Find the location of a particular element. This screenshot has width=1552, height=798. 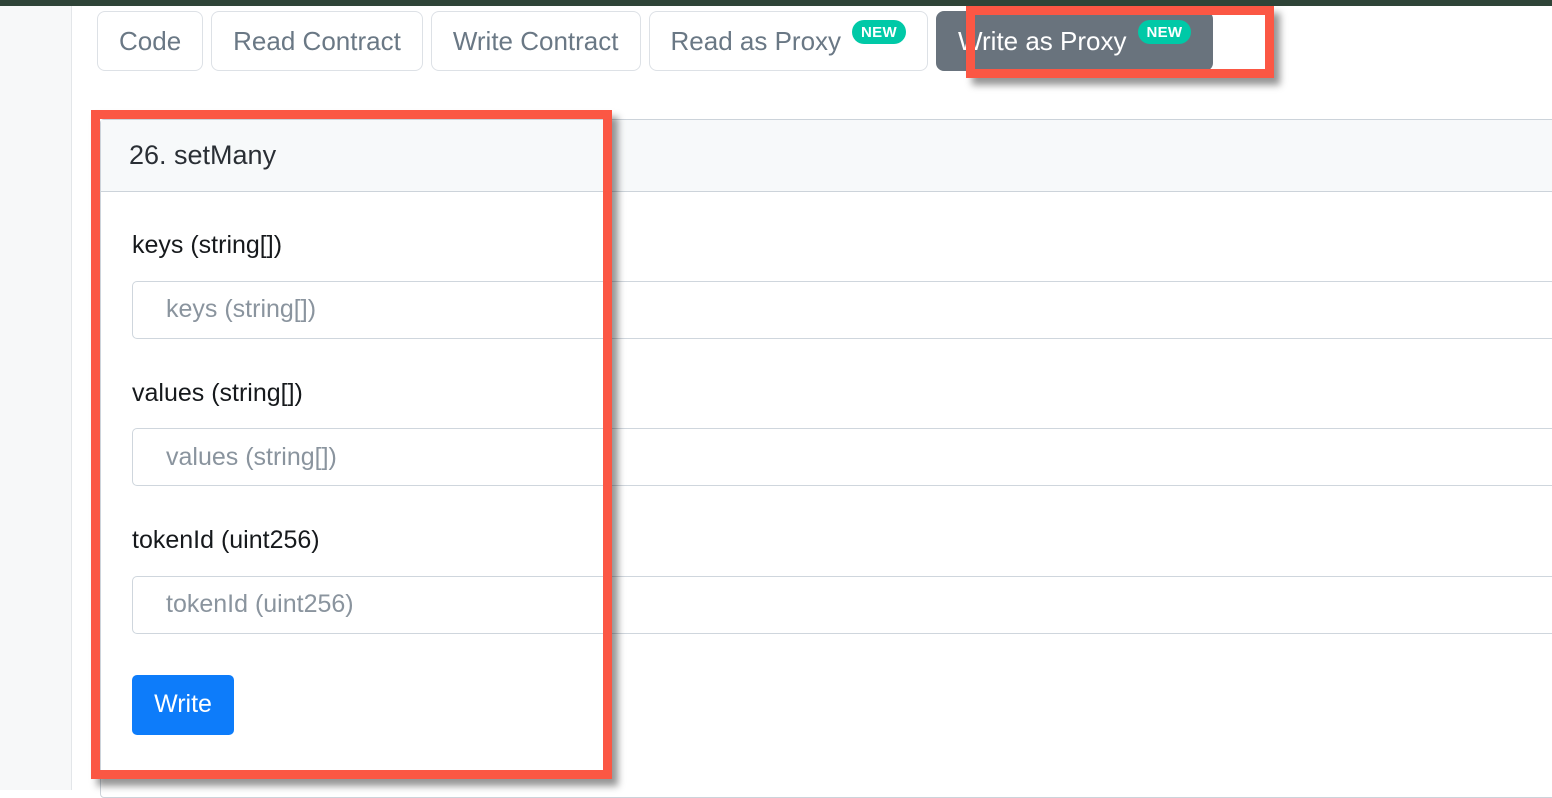

tab-code-label: Code is located at coordinates (150, 41).